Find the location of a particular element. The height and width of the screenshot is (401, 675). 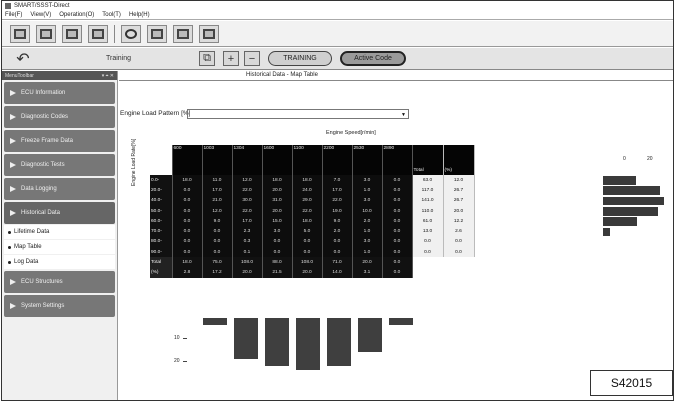

table-row: 90.0- 0.0 0.0 0.1 0.0 0.0 0.0 1.0 0.0 0.0 0.0 is located at coordinates (312, 252).